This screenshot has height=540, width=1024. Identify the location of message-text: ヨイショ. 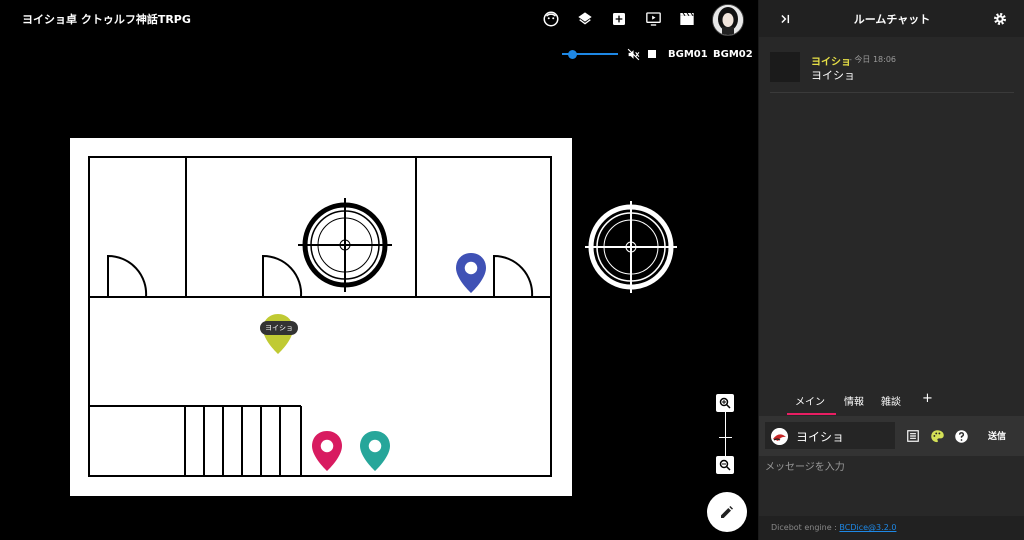
(833, 75).